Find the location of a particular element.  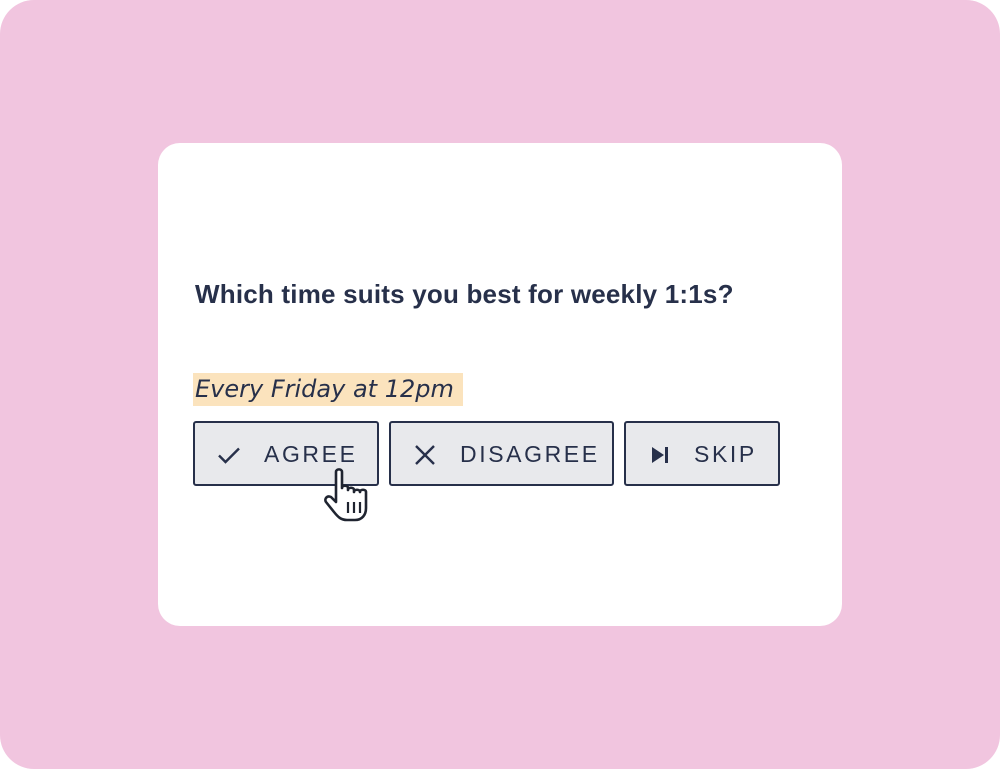

checkmark-icon is located at coordinates (229, 455).